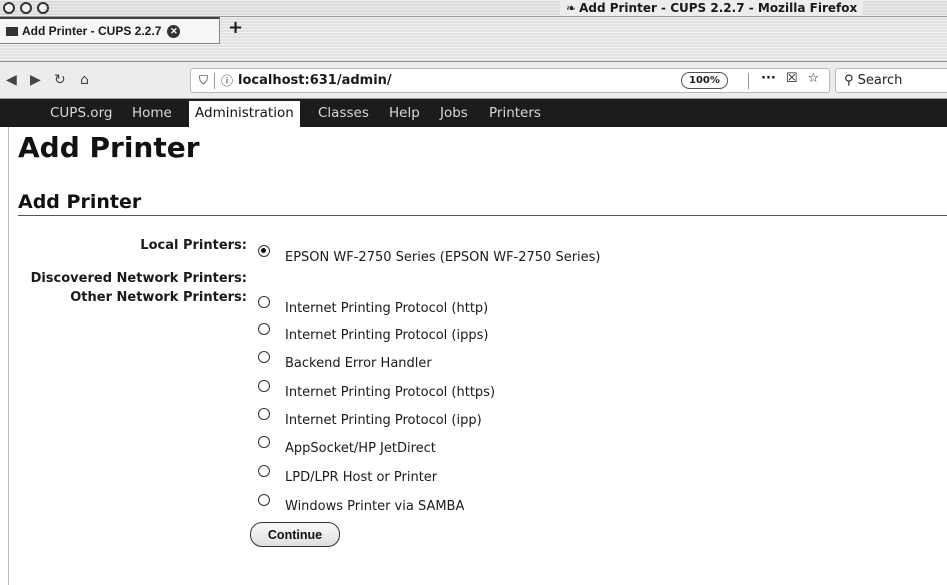  Describe the element at coordinates (60, 80) in the screenshot. I see `reload-icon: ↻` at that location.